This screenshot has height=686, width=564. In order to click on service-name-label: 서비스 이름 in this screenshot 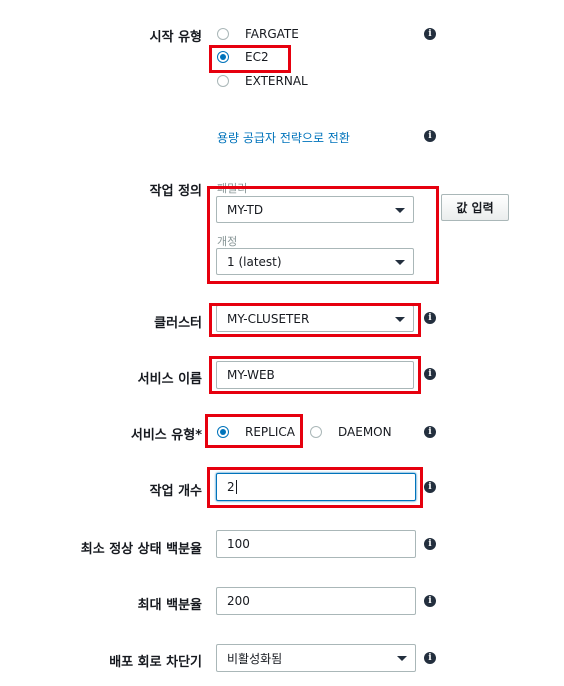, I will do `click(169, 379)`.